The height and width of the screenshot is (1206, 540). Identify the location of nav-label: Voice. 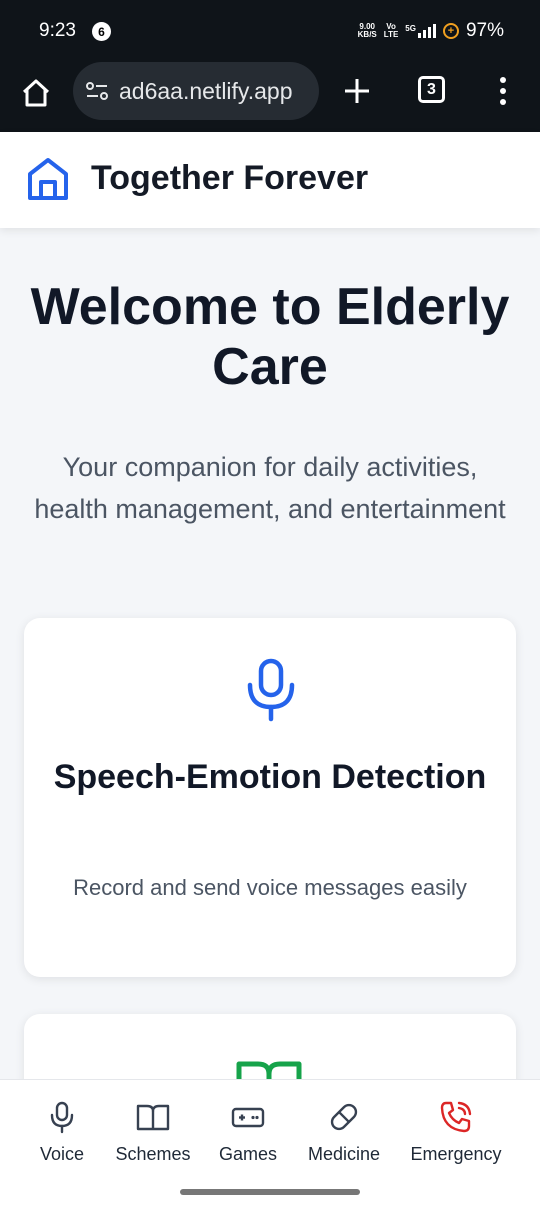
(62, 1154).